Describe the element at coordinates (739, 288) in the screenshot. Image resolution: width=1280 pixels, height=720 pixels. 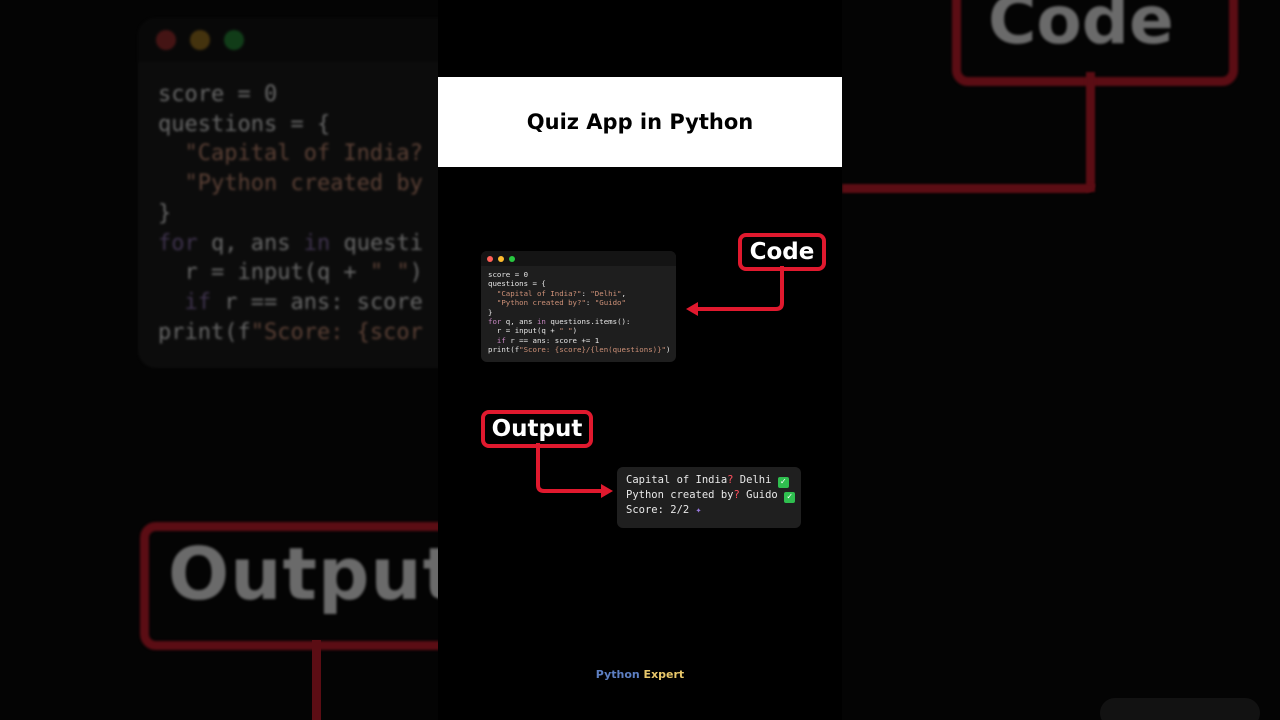
I see `code-arrow` at that location.